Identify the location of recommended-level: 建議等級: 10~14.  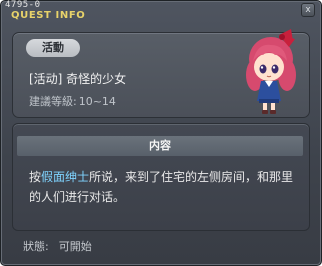
(72, 101).